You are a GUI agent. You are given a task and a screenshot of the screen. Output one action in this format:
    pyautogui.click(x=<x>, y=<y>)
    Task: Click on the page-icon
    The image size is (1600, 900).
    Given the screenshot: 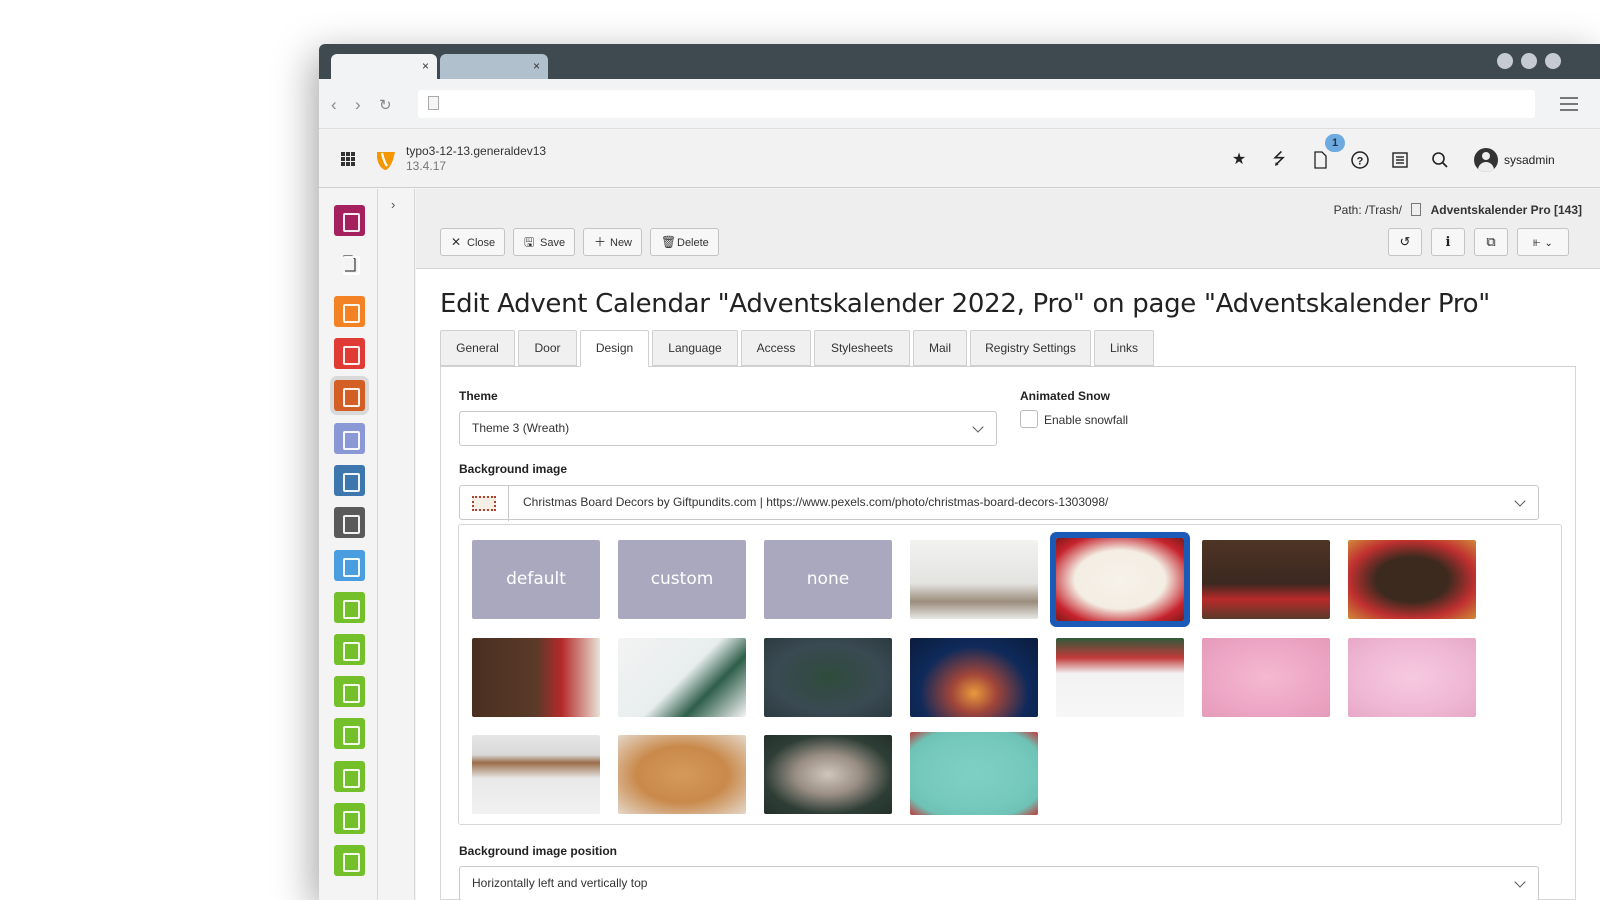 What is the action you would take?
    pyautogui.click(x=433, y=103)
    